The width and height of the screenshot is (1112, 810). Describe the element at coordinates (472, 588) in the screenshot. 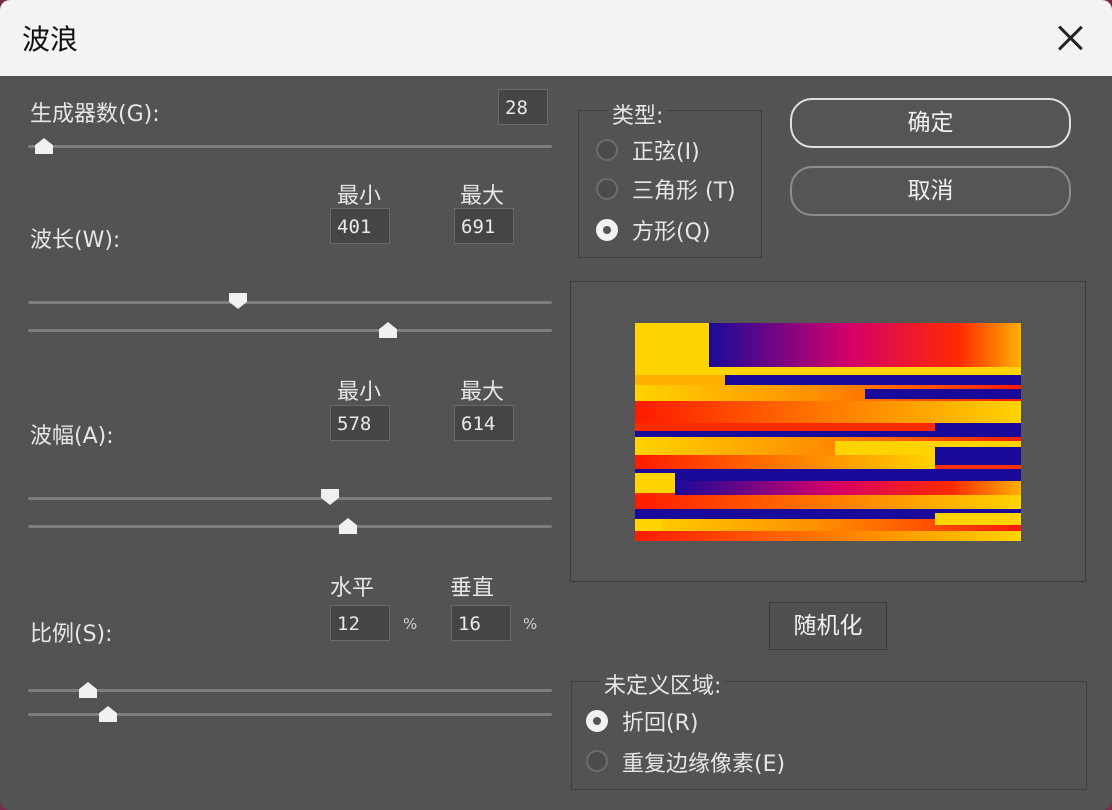

I see `scale-vertical-label: 垂直` at that location.